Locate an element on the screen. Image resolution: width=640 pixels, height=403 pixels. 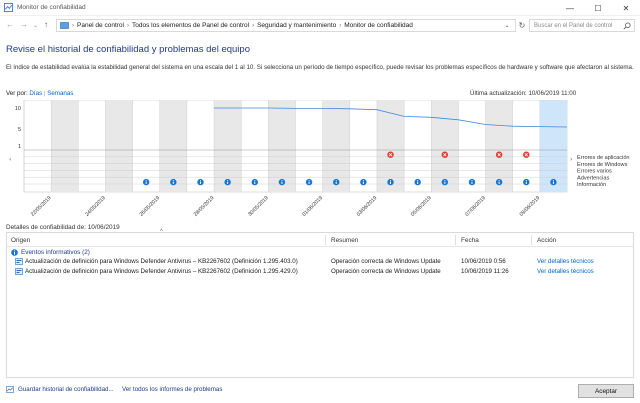
row-fecha: 10/06/2019 11:26 is located at coordinates (485, 271).